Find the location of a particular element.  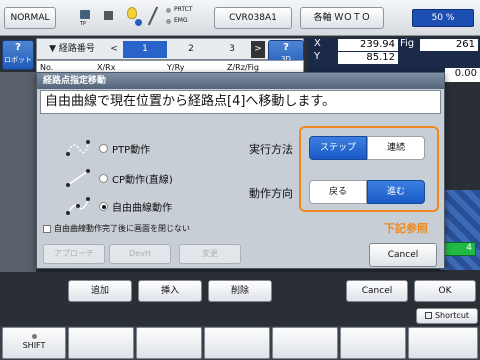

shortcut-button: Shortcut is located at coordinates (447, 316).